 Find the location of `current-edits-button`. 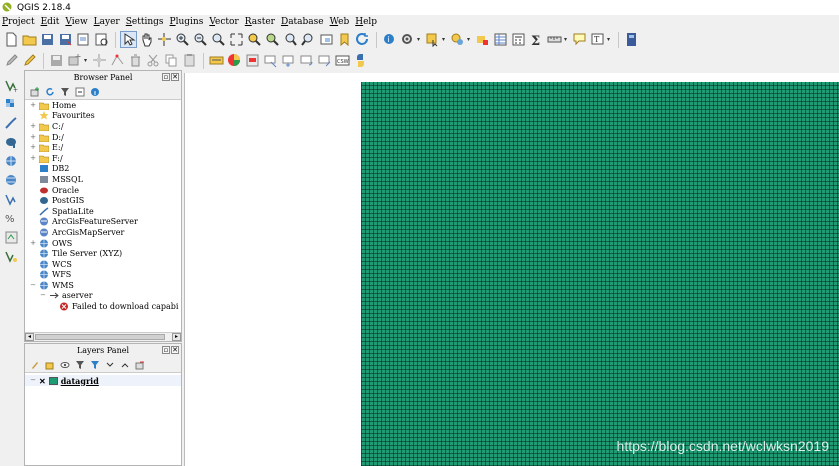

current-edits-button is located at coordinates (11, 60).